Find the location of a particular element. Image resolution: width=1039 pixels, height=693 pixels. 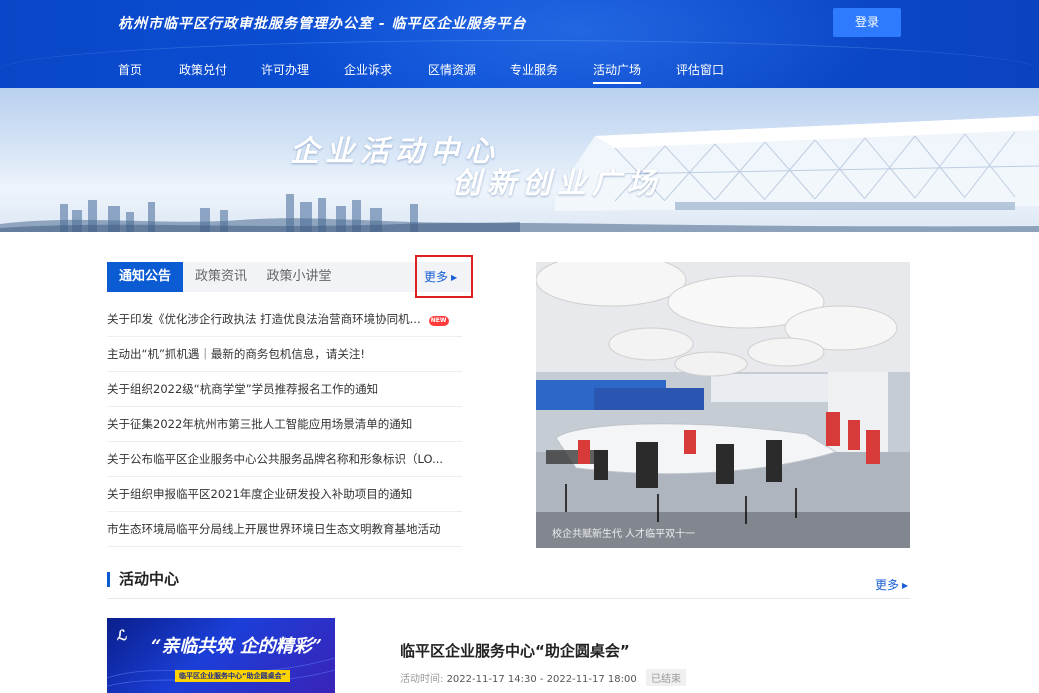

notice-more-link: 更多 ▶ is located at coordinates (440, 276).